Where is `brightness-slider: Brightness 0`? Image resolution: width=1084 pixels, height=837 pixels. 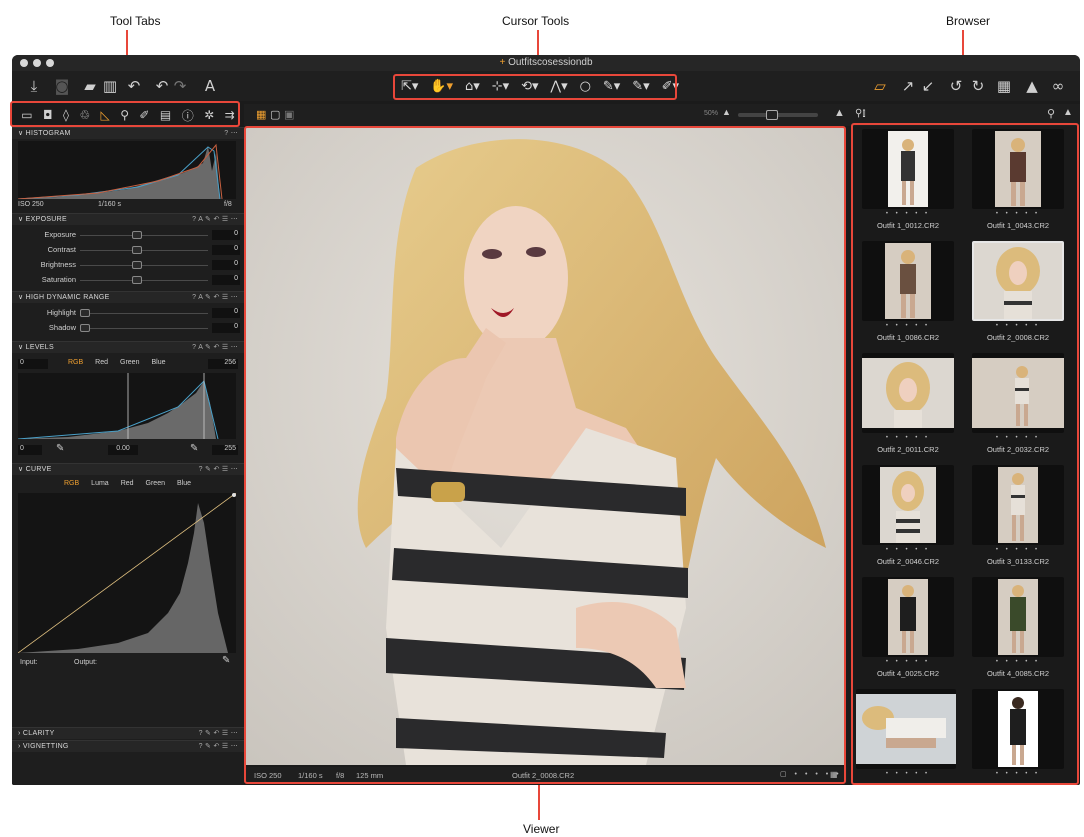
brightness-slider: Brightness 0 is located at coordinates (128, 265).